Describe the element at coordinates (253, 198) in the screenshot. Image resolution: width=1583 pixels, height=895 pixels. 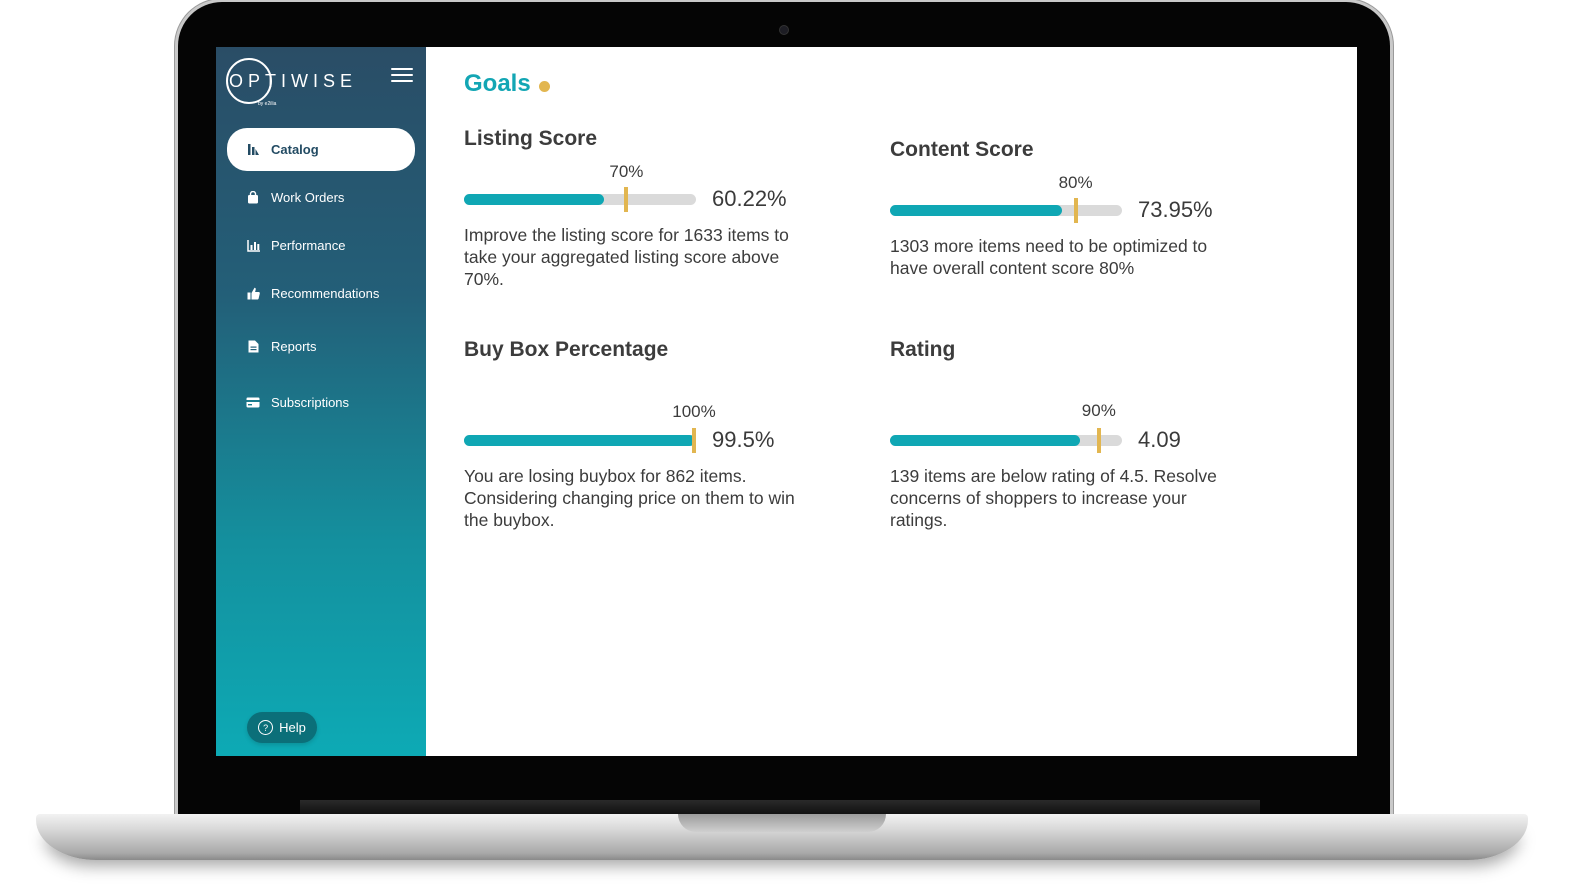
I see `bag-icon` at that location.